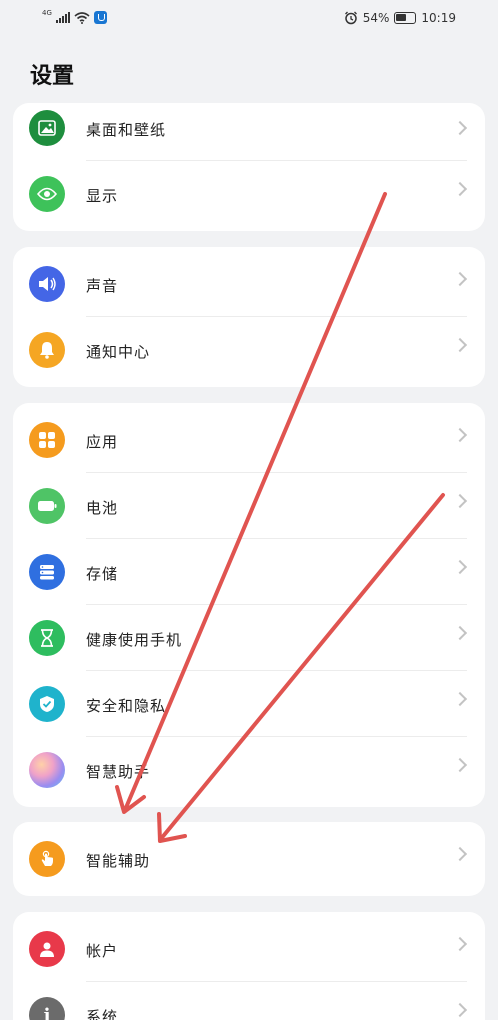 This screenshot has width=498, height=1020. Describe the element at coordinates (134, 640) in the screenshot. I see `settings-row-label: 健康使用手机` at that location.